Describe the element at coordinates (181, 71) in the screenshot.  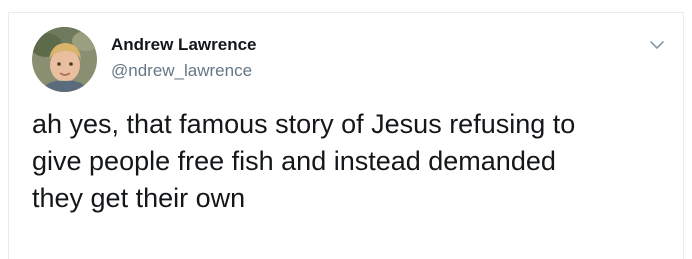
I see `author-handle: @ndrew_lawrence` at that location.